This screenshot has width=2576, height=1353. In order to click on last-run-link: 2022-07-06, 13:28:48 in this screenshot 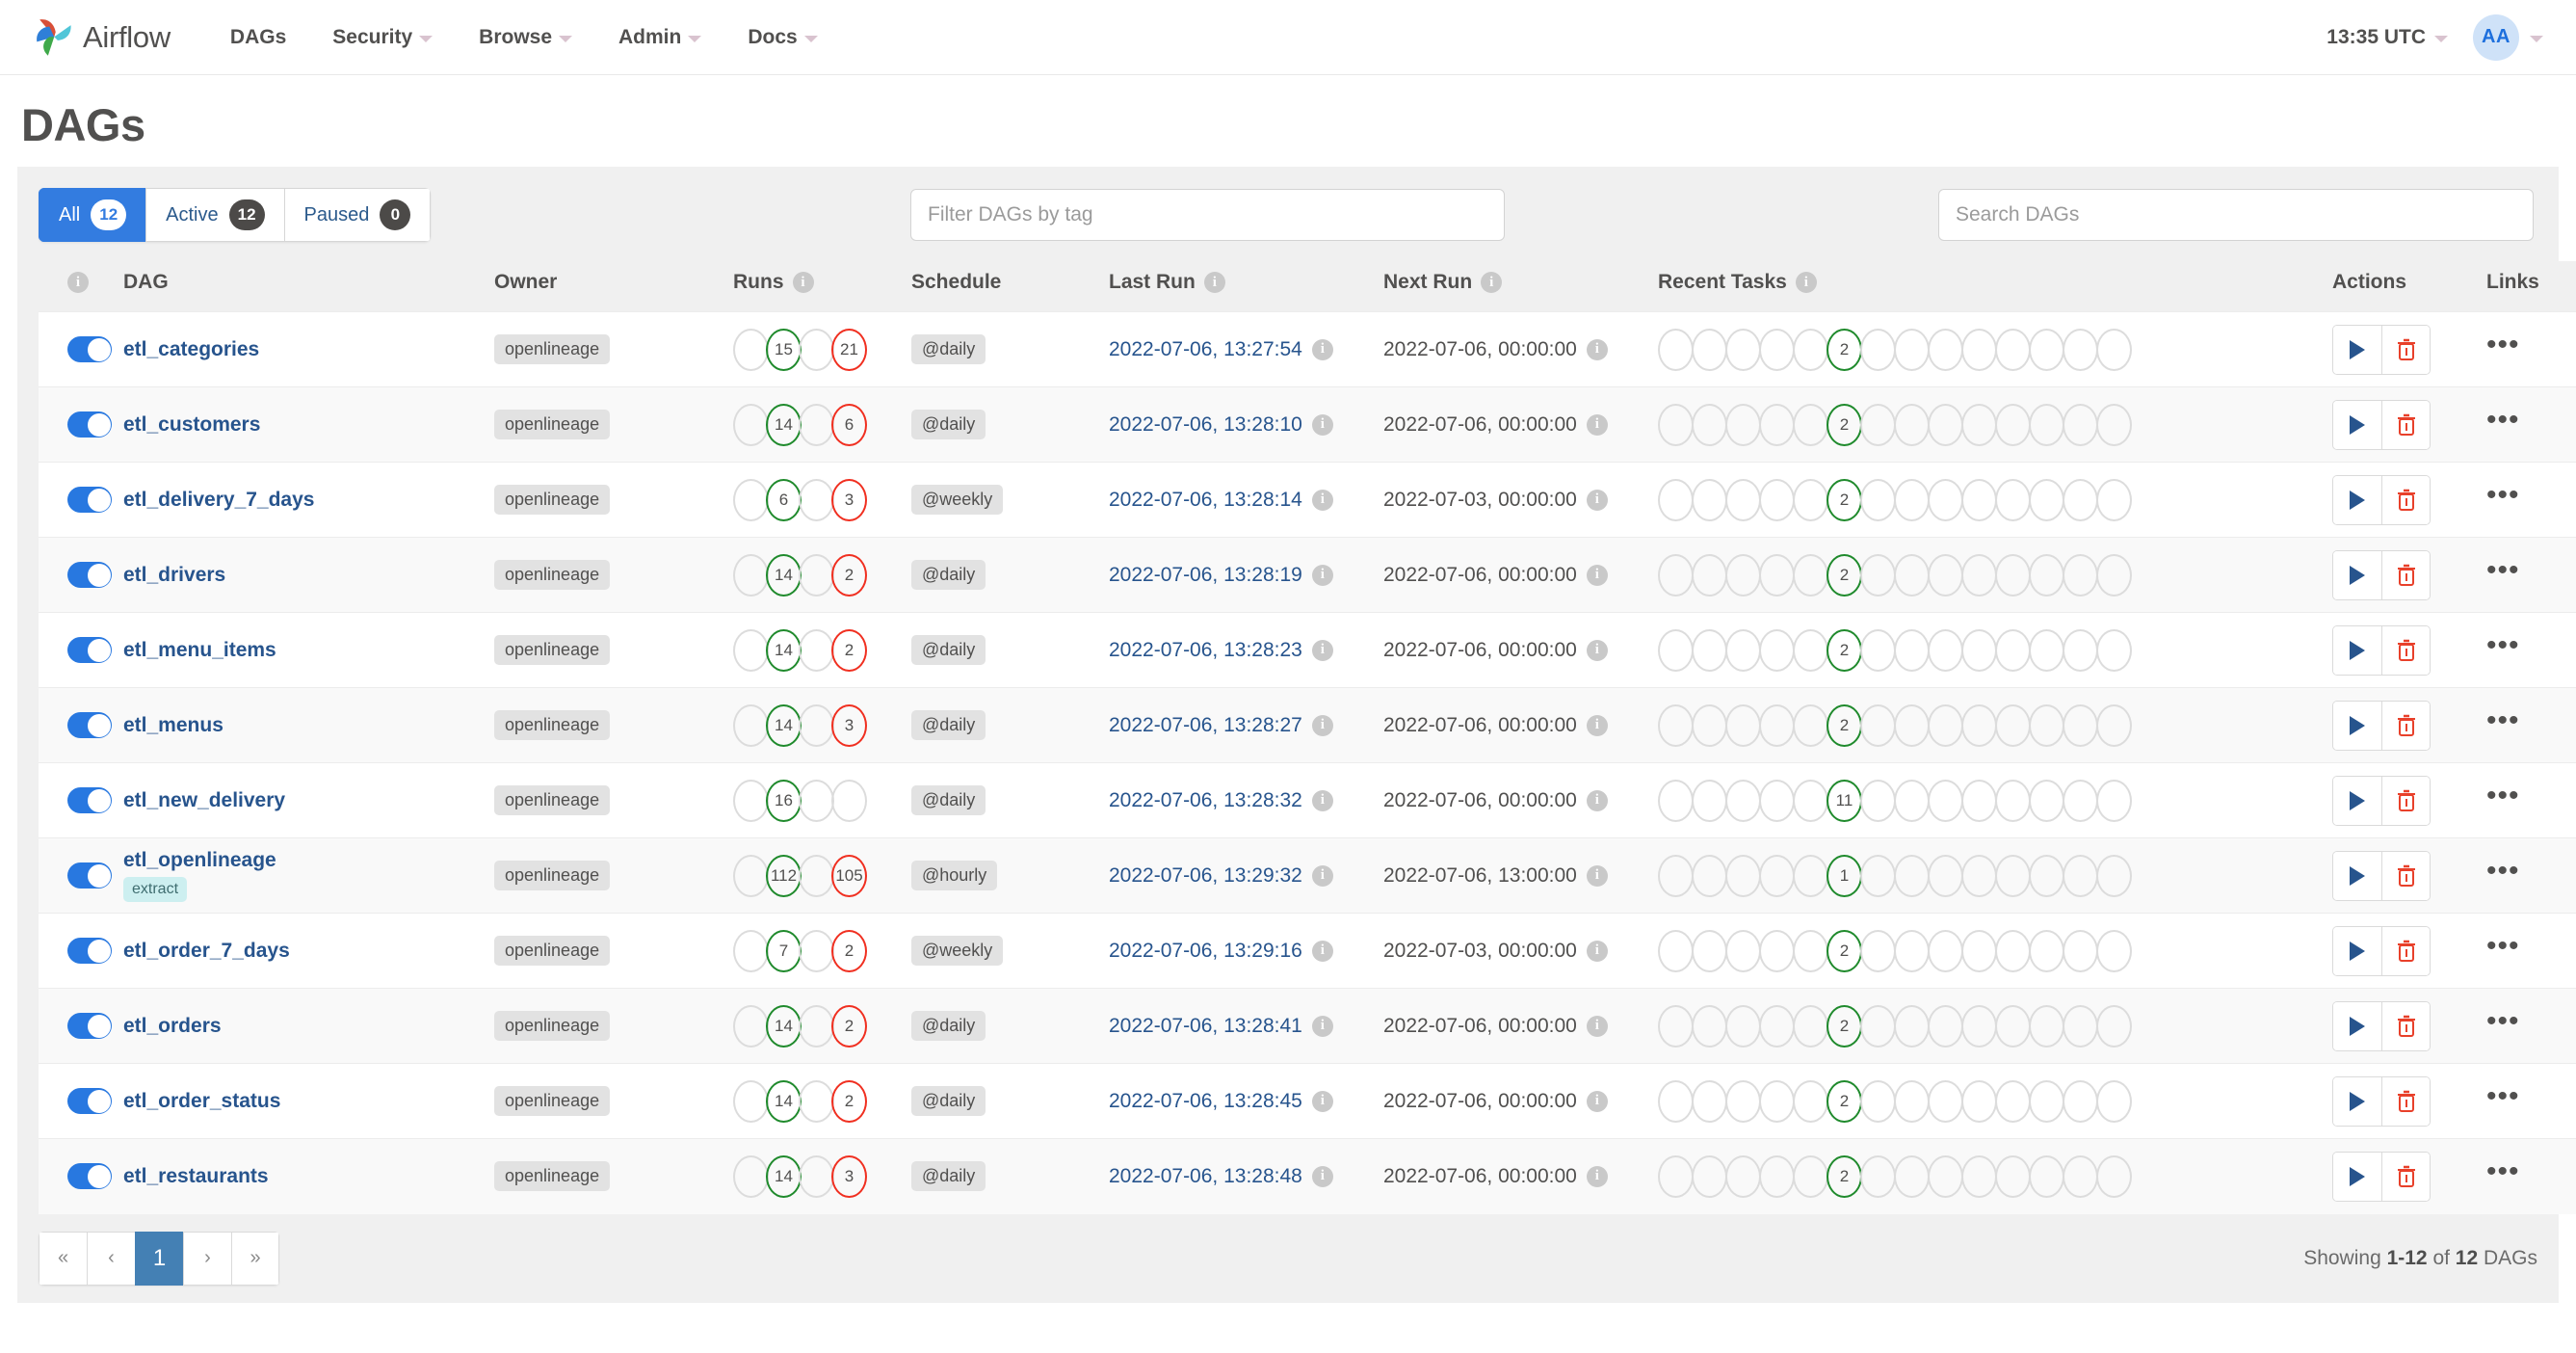, I will do `click(1205, 1176)`.